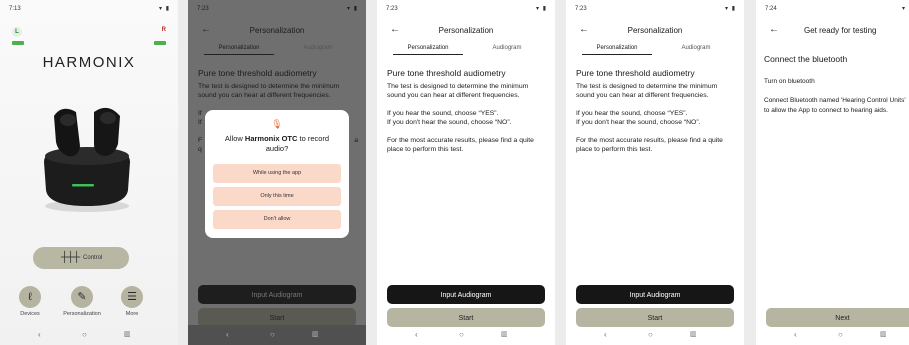 This screenshot has width=909, height=345. What do you see at coordinates (806, 59) in the screenshot?
I see `section-heading: Connect the bluetooth` at bounding box center [806, 59].